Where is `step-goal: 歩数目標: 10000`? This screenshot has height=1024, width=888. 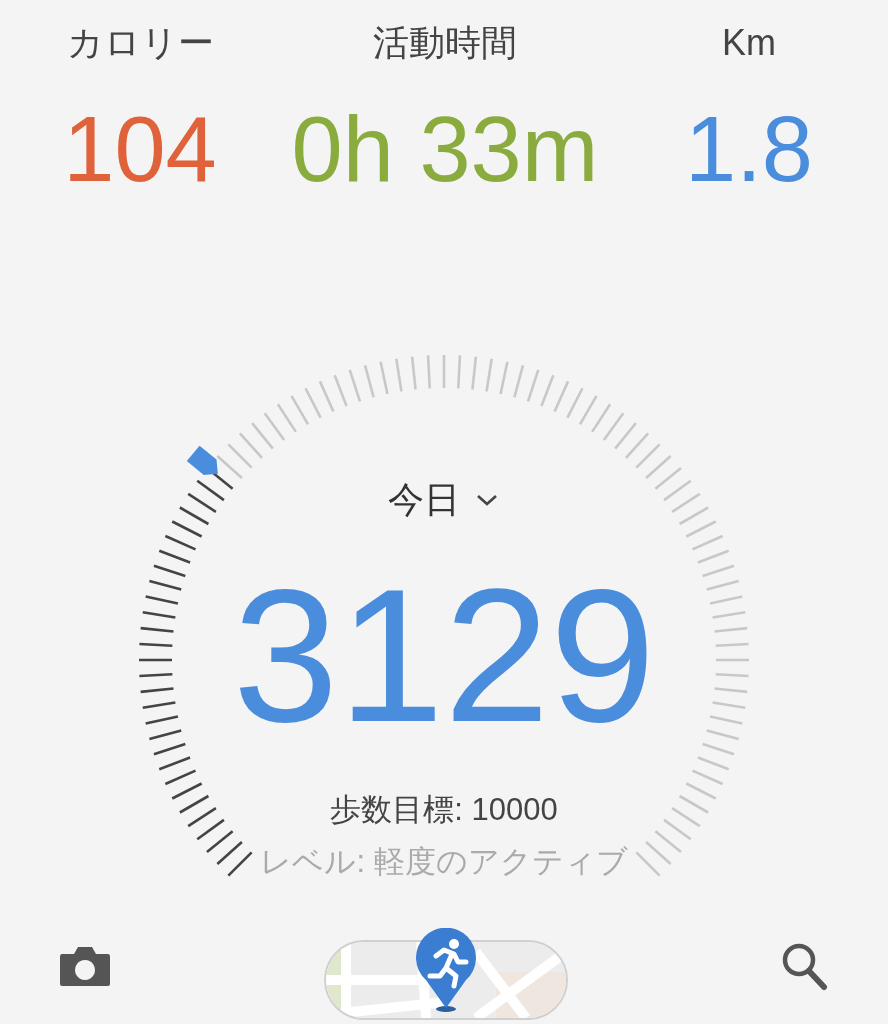
step-goal: 歩数目標: 10000 is located at coordinates (444, 810).